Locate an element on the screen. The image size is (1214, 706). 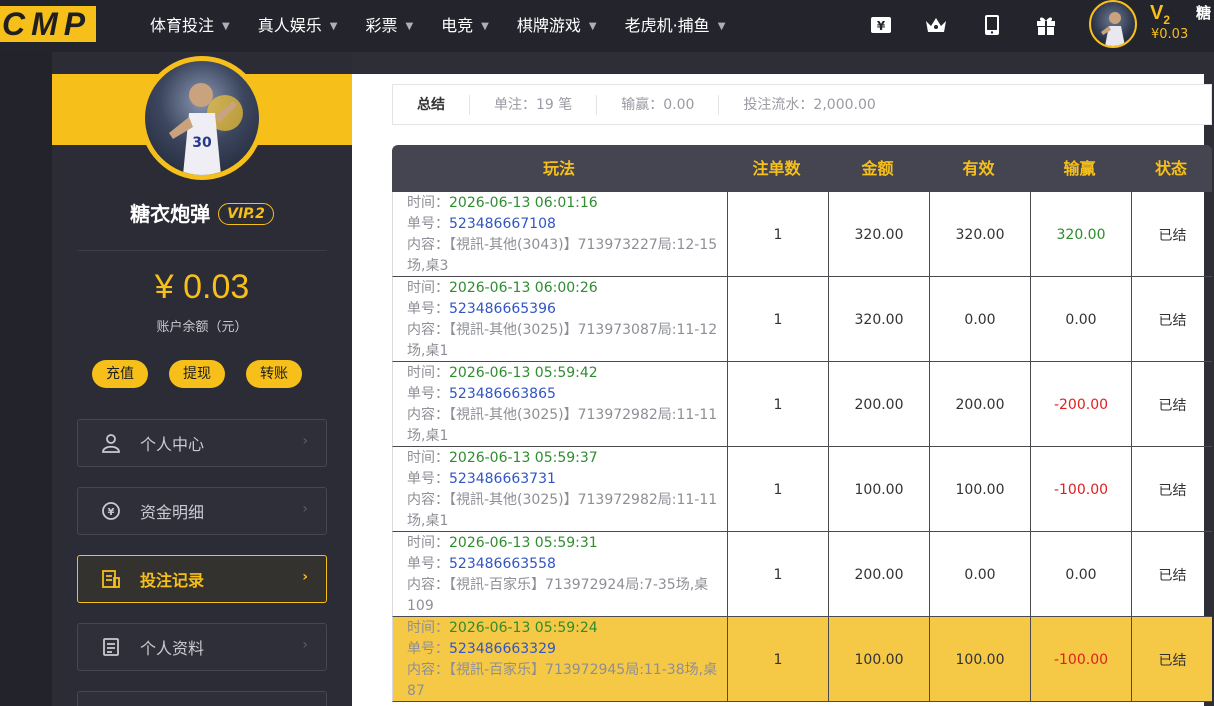
content-top-strip is located at coordinates (783, 63).